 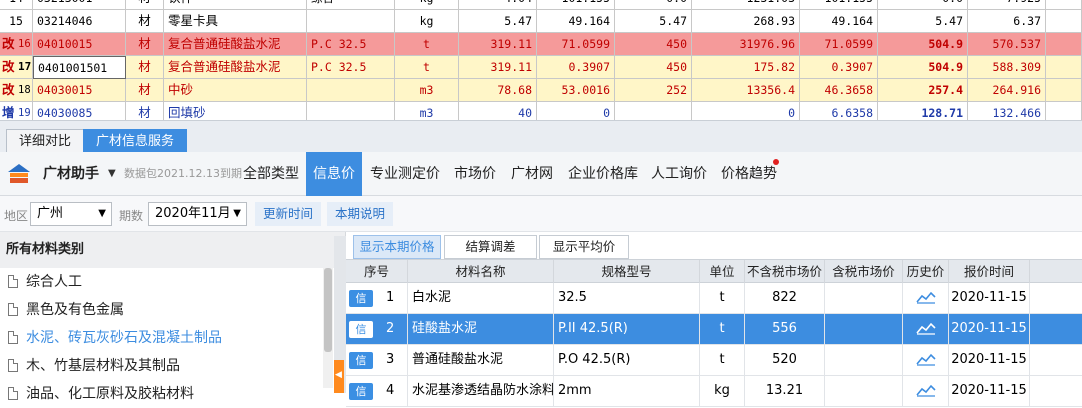 What do you see at coordinates (532, 174) in the screenshot?
I see `nav-material-net: 广材网` at bounding box center [532, 174].